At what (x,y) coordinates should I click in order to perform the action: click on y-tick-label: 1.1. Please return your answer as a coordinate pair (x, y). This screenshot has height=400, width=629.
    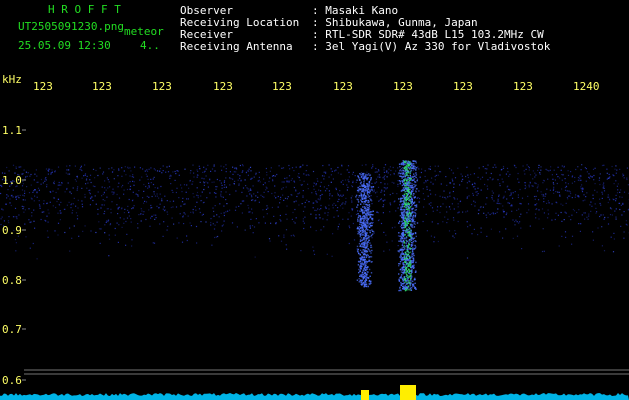
    Looking at the image, I should click on (12, 130).